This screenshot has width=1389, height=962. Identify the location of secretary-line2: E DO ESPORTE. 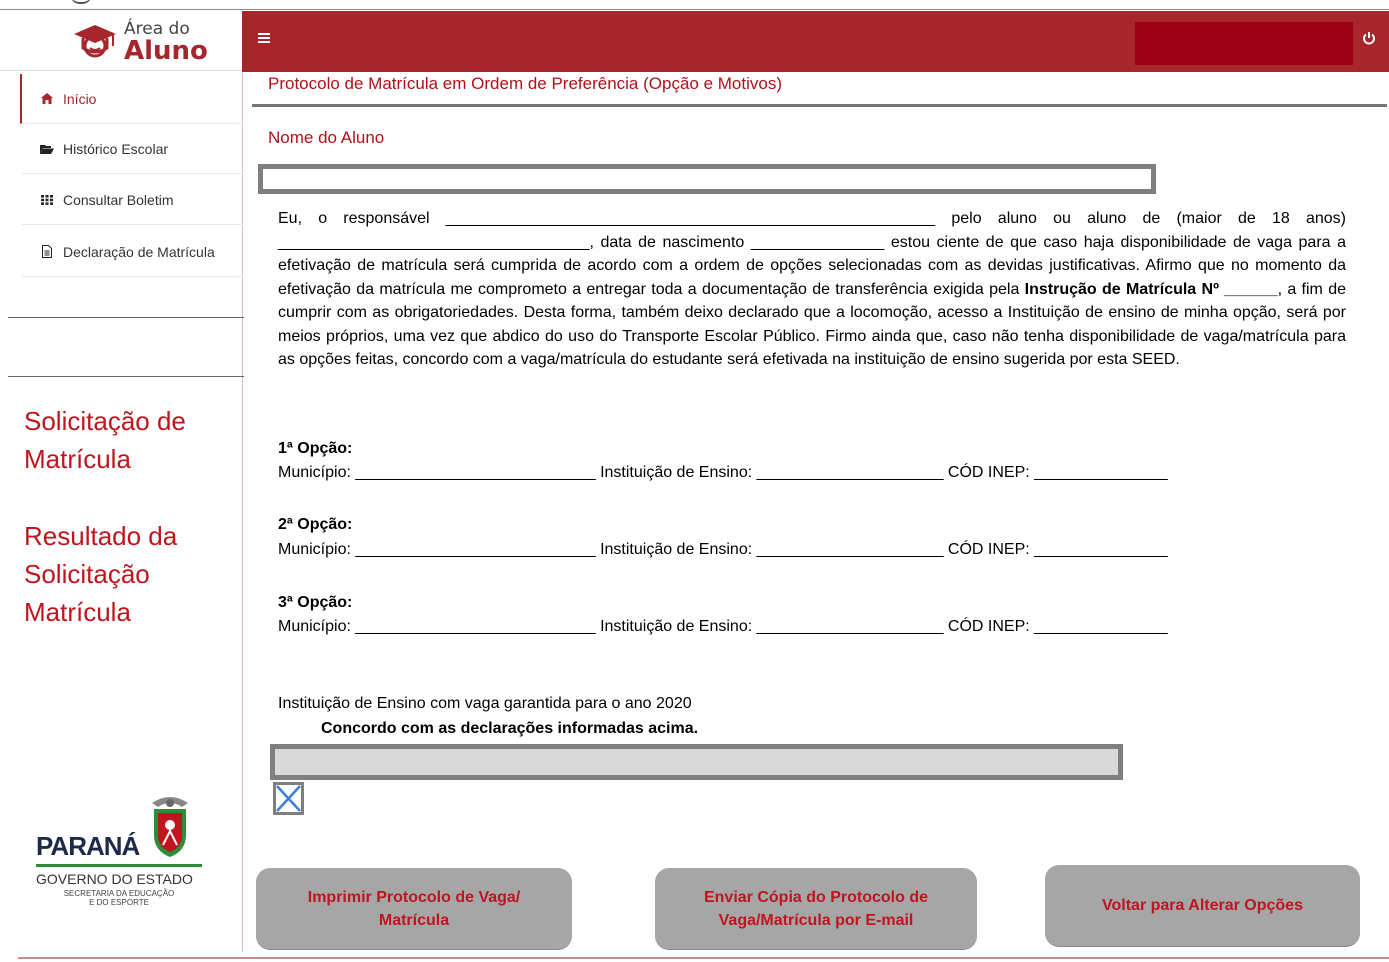
(119, 902).